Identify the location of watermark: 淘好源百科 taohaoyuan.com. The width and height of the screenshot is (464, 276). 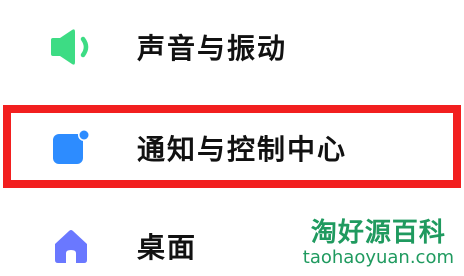
(378, 243).